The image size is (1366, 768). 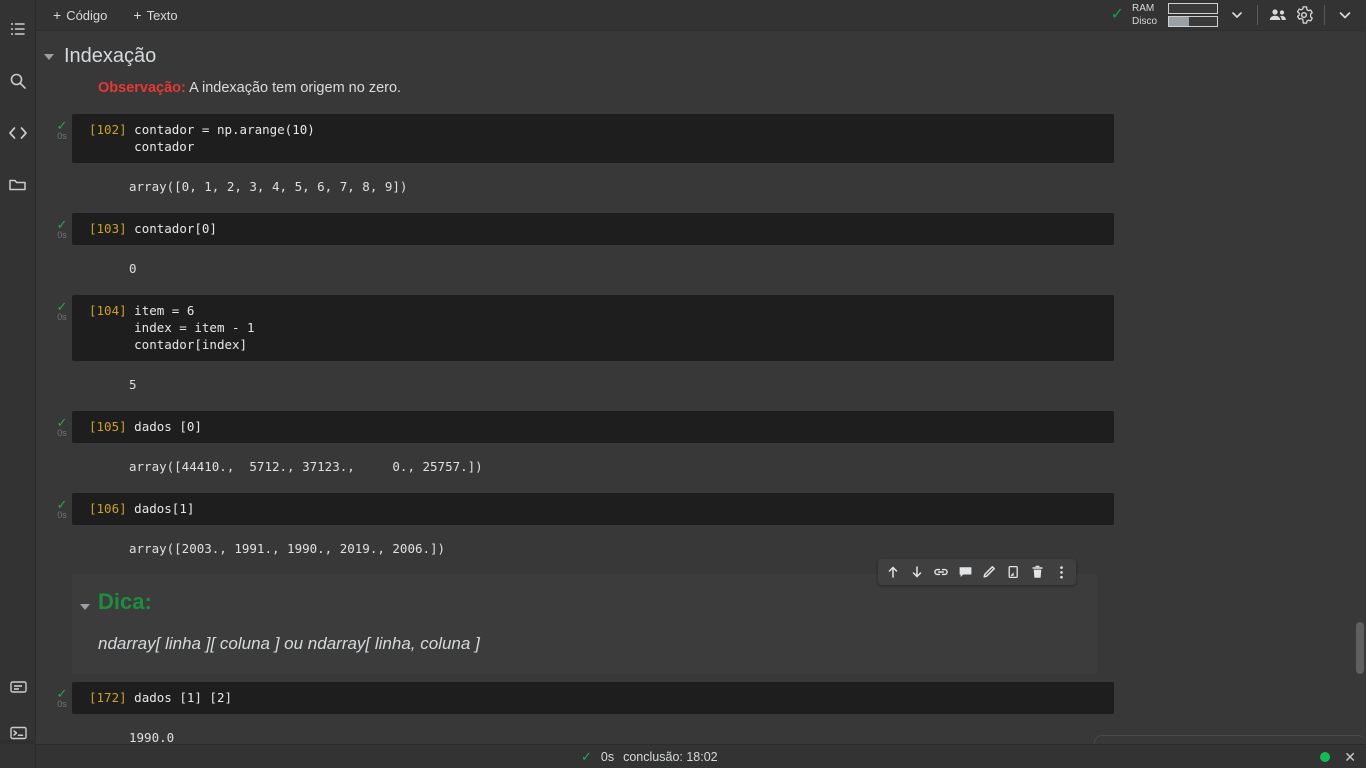 What do you see at coordinates (989, 572) in the screenshot?
I see `edit-icon` at bounding box center [989, 572].